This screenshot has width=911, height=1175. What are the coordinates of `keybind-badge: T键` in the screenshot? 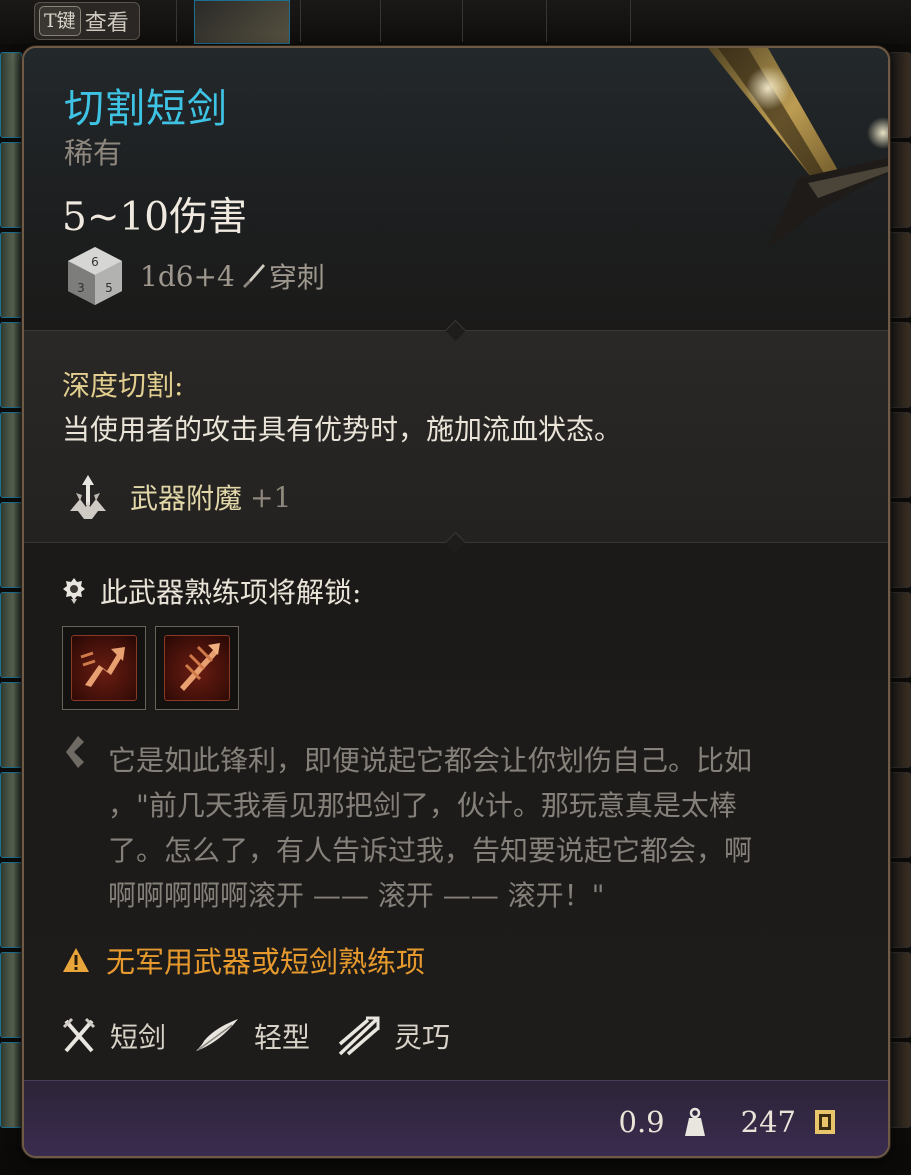 It's located at (60, 21).